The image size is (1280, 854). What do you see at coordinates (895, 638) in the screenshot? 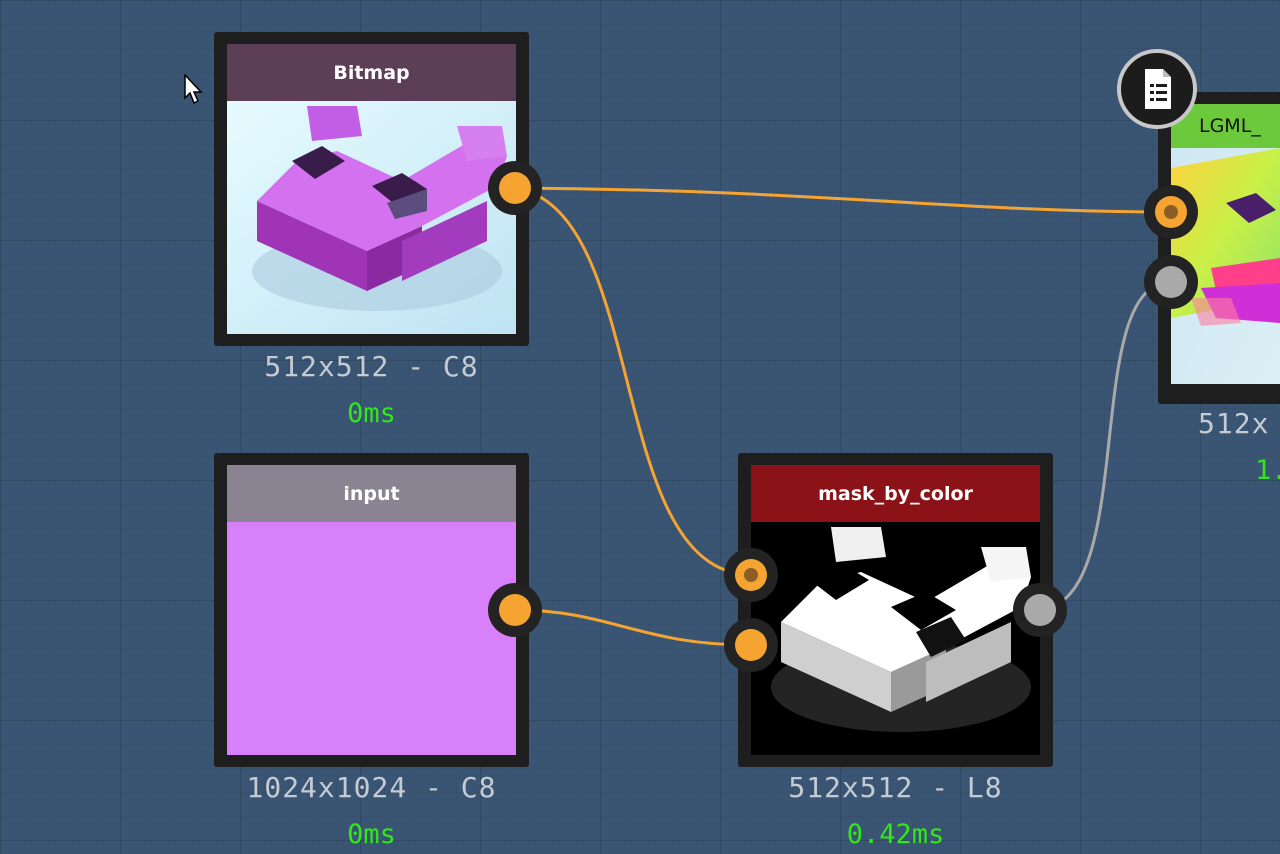
I see `mask-preview-image` at bounding box center [895, 638].